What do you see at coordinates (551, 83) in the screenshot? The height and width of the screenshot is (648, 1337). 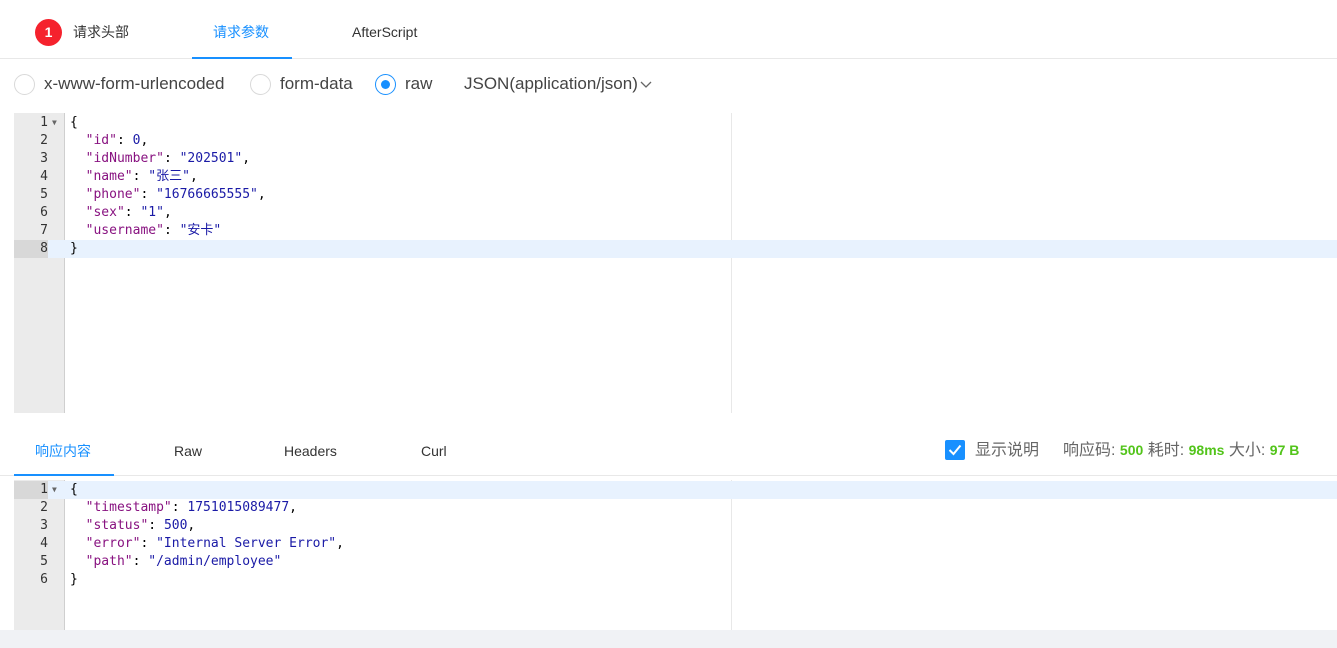 I see `content-type-value: JSON(application/json)` at bounding box center [551, 83].